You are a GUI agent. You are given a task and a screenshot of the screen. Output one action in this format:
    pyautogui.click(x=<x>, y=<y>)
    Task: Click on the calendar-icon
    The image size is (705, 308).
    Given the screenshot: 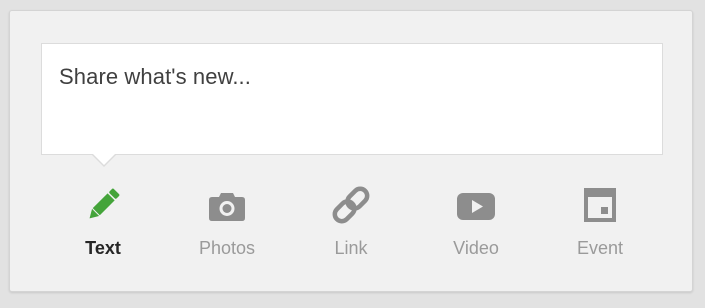 What is the action you would take?
    pyautogui.click(x=600, y=205)
    